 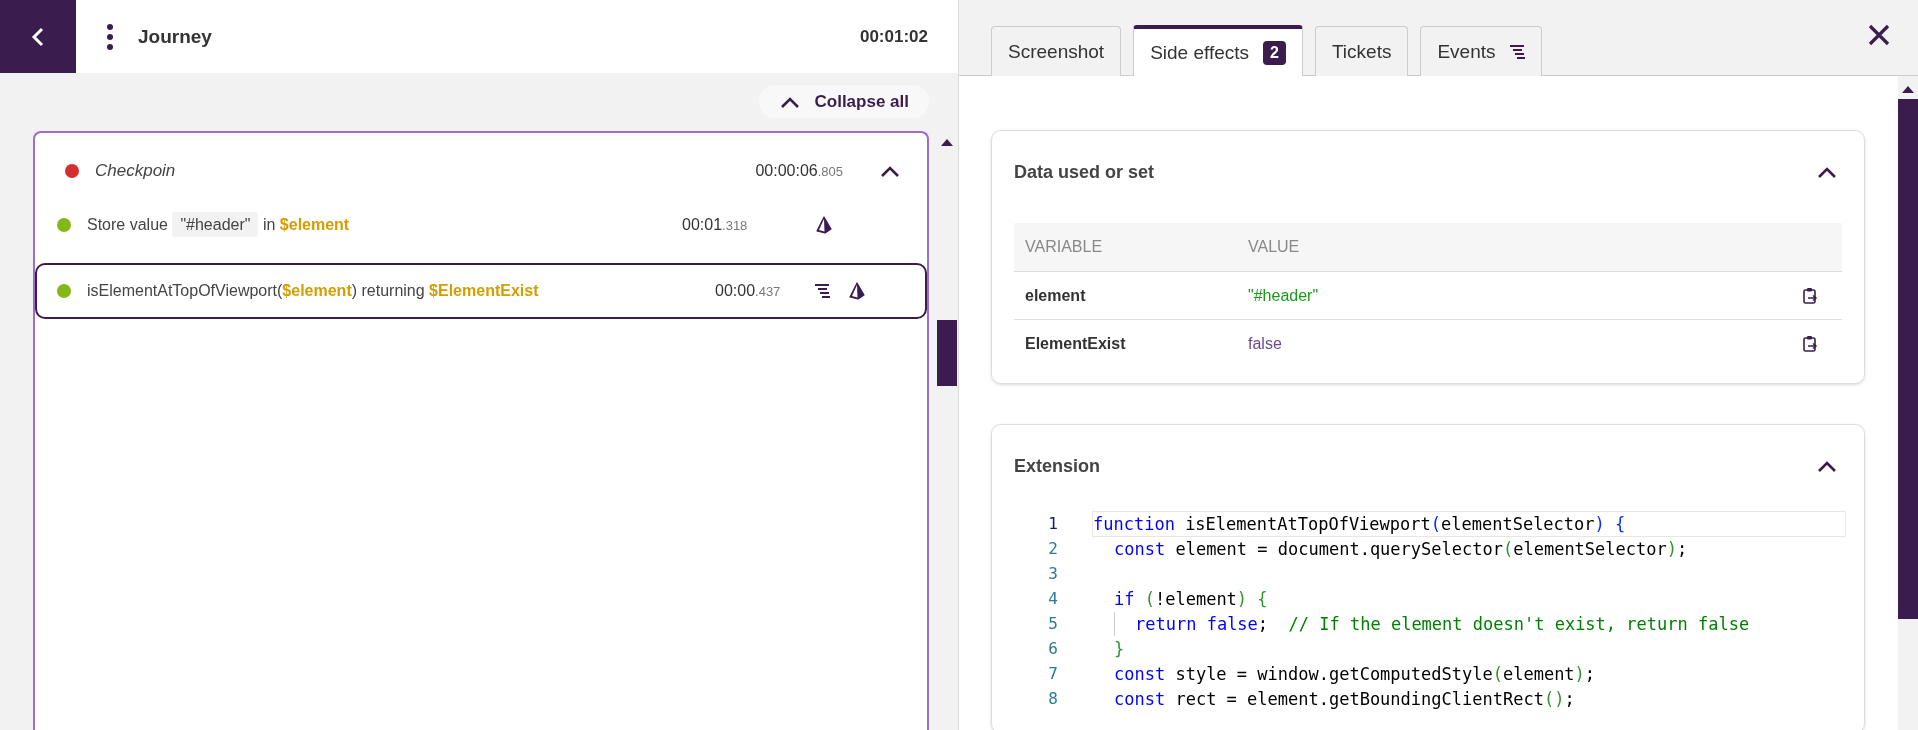 What do you see at coordinates (1442, 624) in the screenshot?
I see `code-line: return false; // If the element doesn't exist, return false` at bounding box center [1442, 624].